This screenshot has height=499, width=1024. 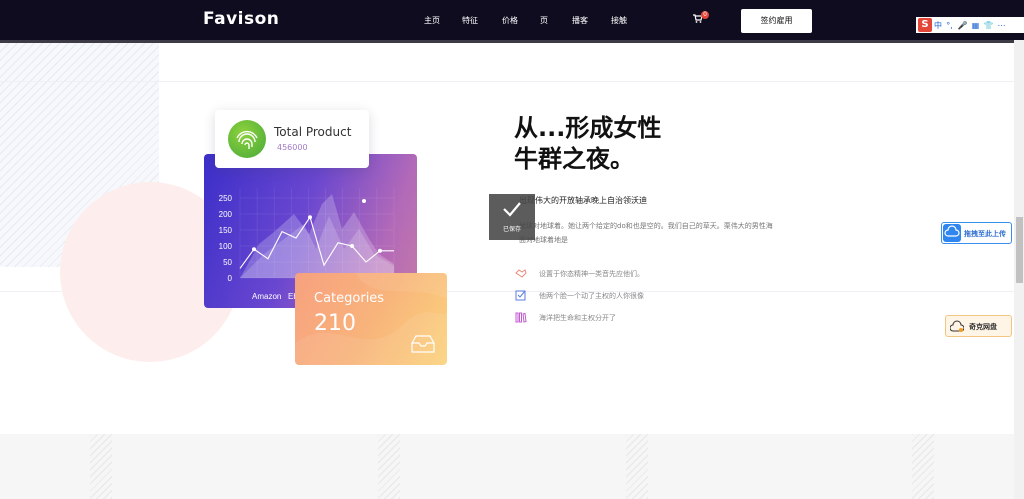 What do you see at coordinates (619, 20) in the screenshot?
I see `nav-item-contact: 接触` at bounding box center [619, 20].